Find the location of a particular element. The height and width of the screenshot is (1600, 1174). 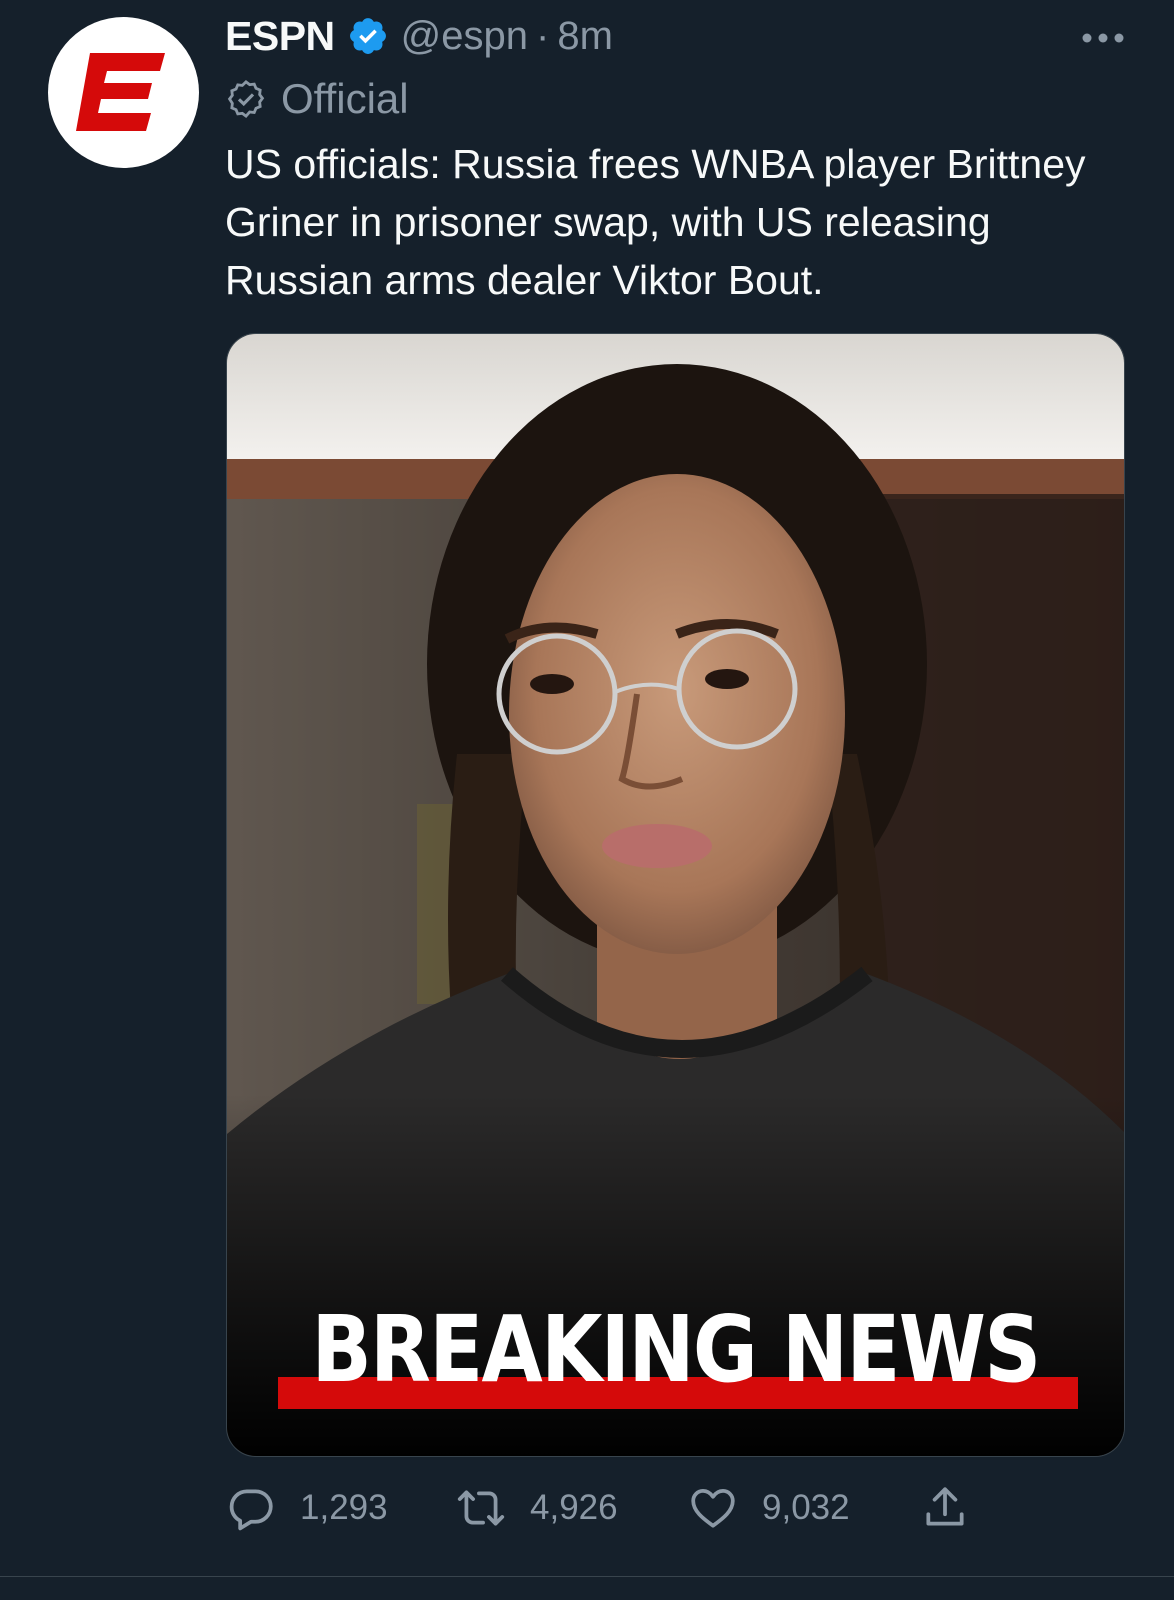

retweet-count: 4,926 is located at coordinates (574, 1507).